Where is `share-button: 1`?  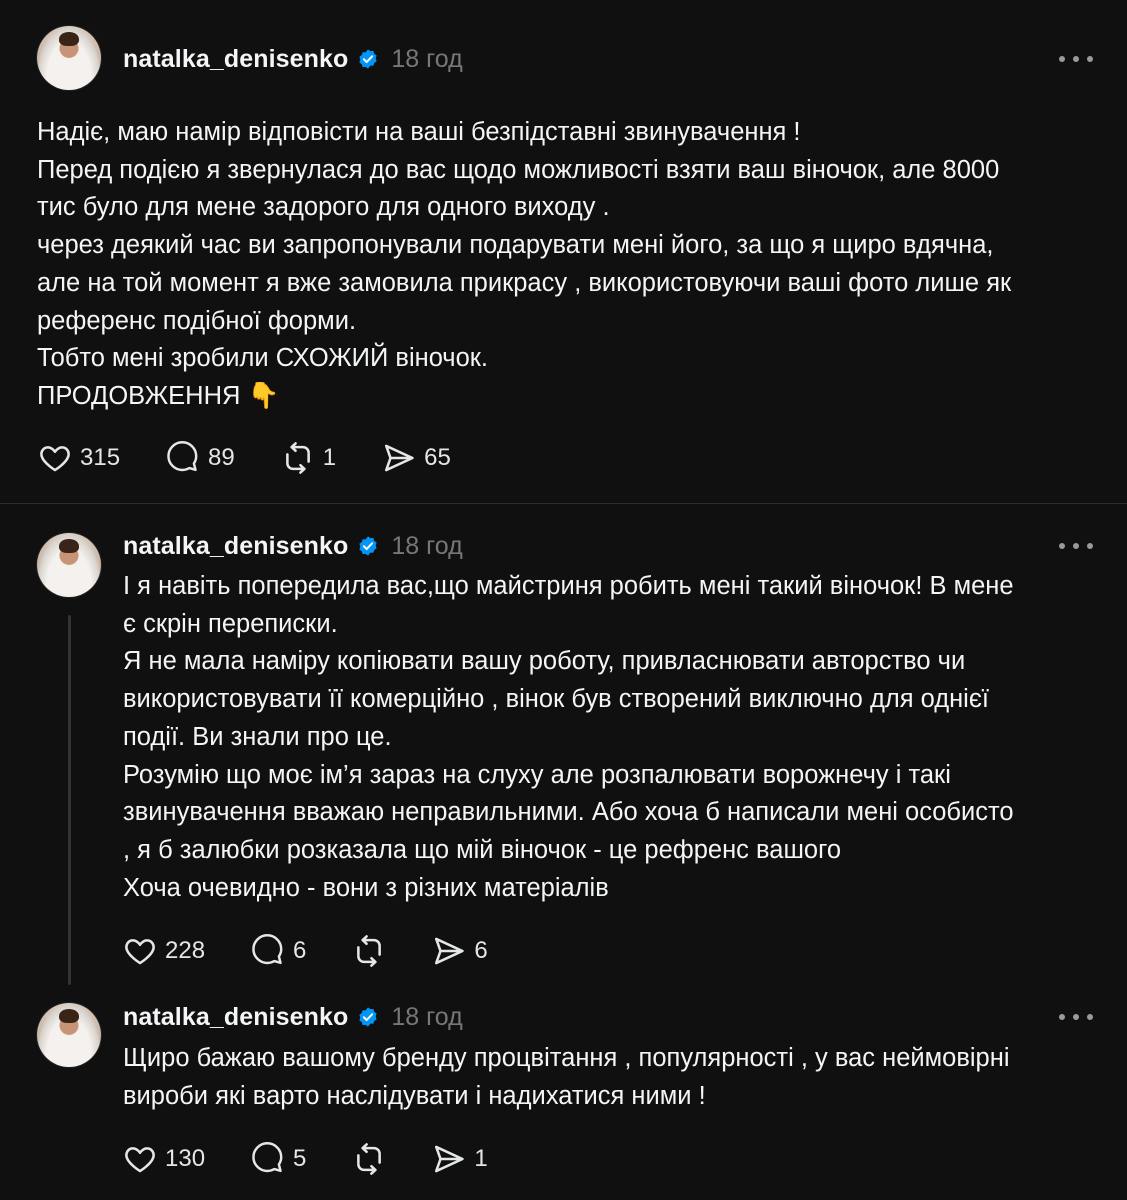 share-button: 1 is located at coordinates (460, 1159).